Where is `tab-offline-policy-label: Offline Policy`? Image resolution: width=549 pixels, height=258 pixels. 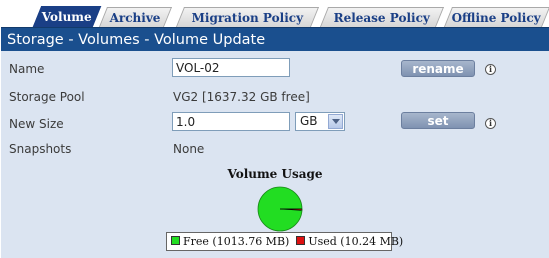
tab-offline-policy-label: Offline Policy is located at coordinates (497, 18).